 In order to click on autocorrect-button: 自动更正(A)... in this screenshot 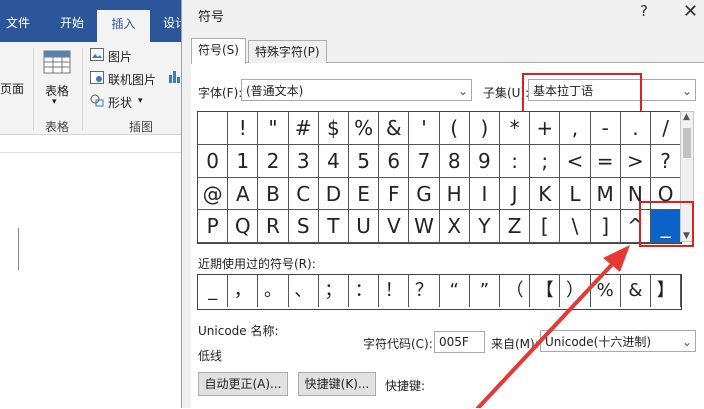, I will do `click(243, 384)`.